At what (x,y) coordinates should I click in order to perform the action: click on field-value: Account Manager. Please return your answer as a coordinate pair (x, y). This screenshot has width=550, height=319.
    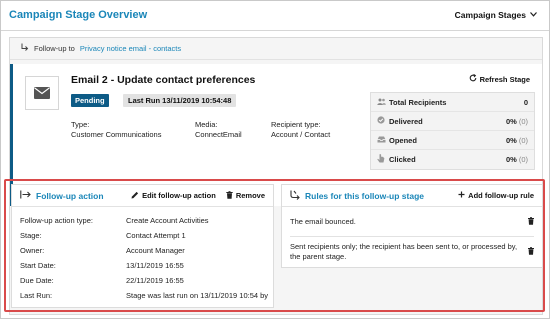
    Looking at the image, I should click on (155, 250).